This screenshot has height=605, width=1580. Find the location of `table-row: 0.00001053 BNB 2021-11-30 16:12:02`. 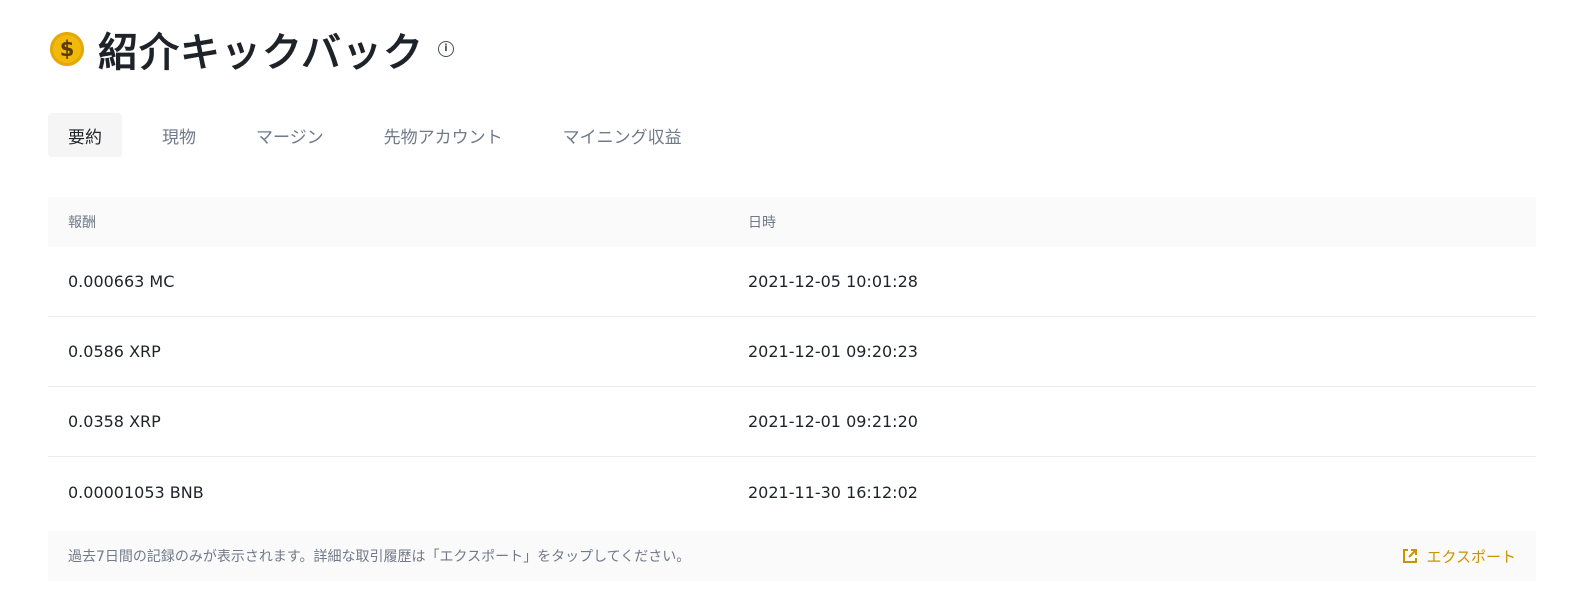

table-row: 0.00001053 BNB 2021-11-30 16:12:02 is located at coordinates (792, 492).